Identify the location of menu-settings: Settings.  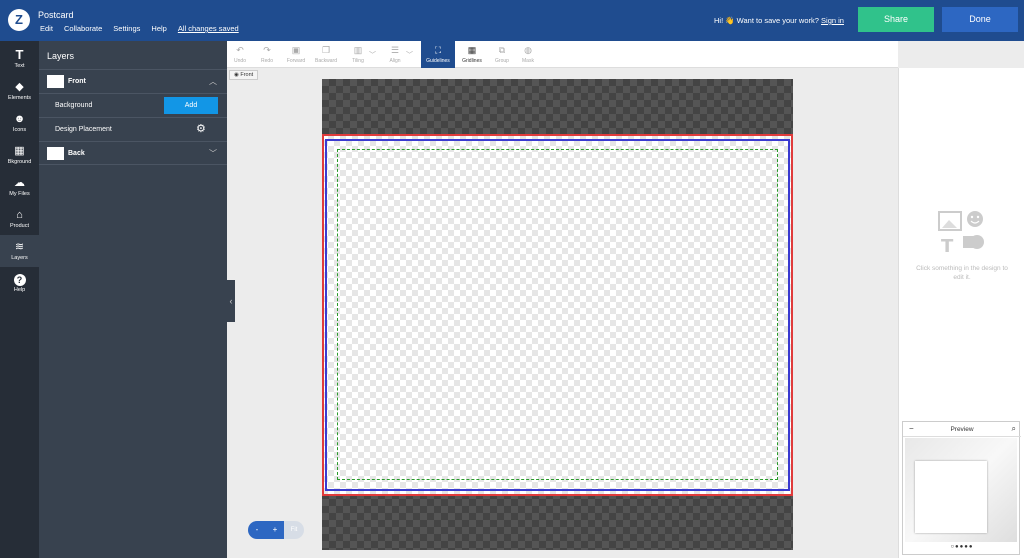
(126, 28).